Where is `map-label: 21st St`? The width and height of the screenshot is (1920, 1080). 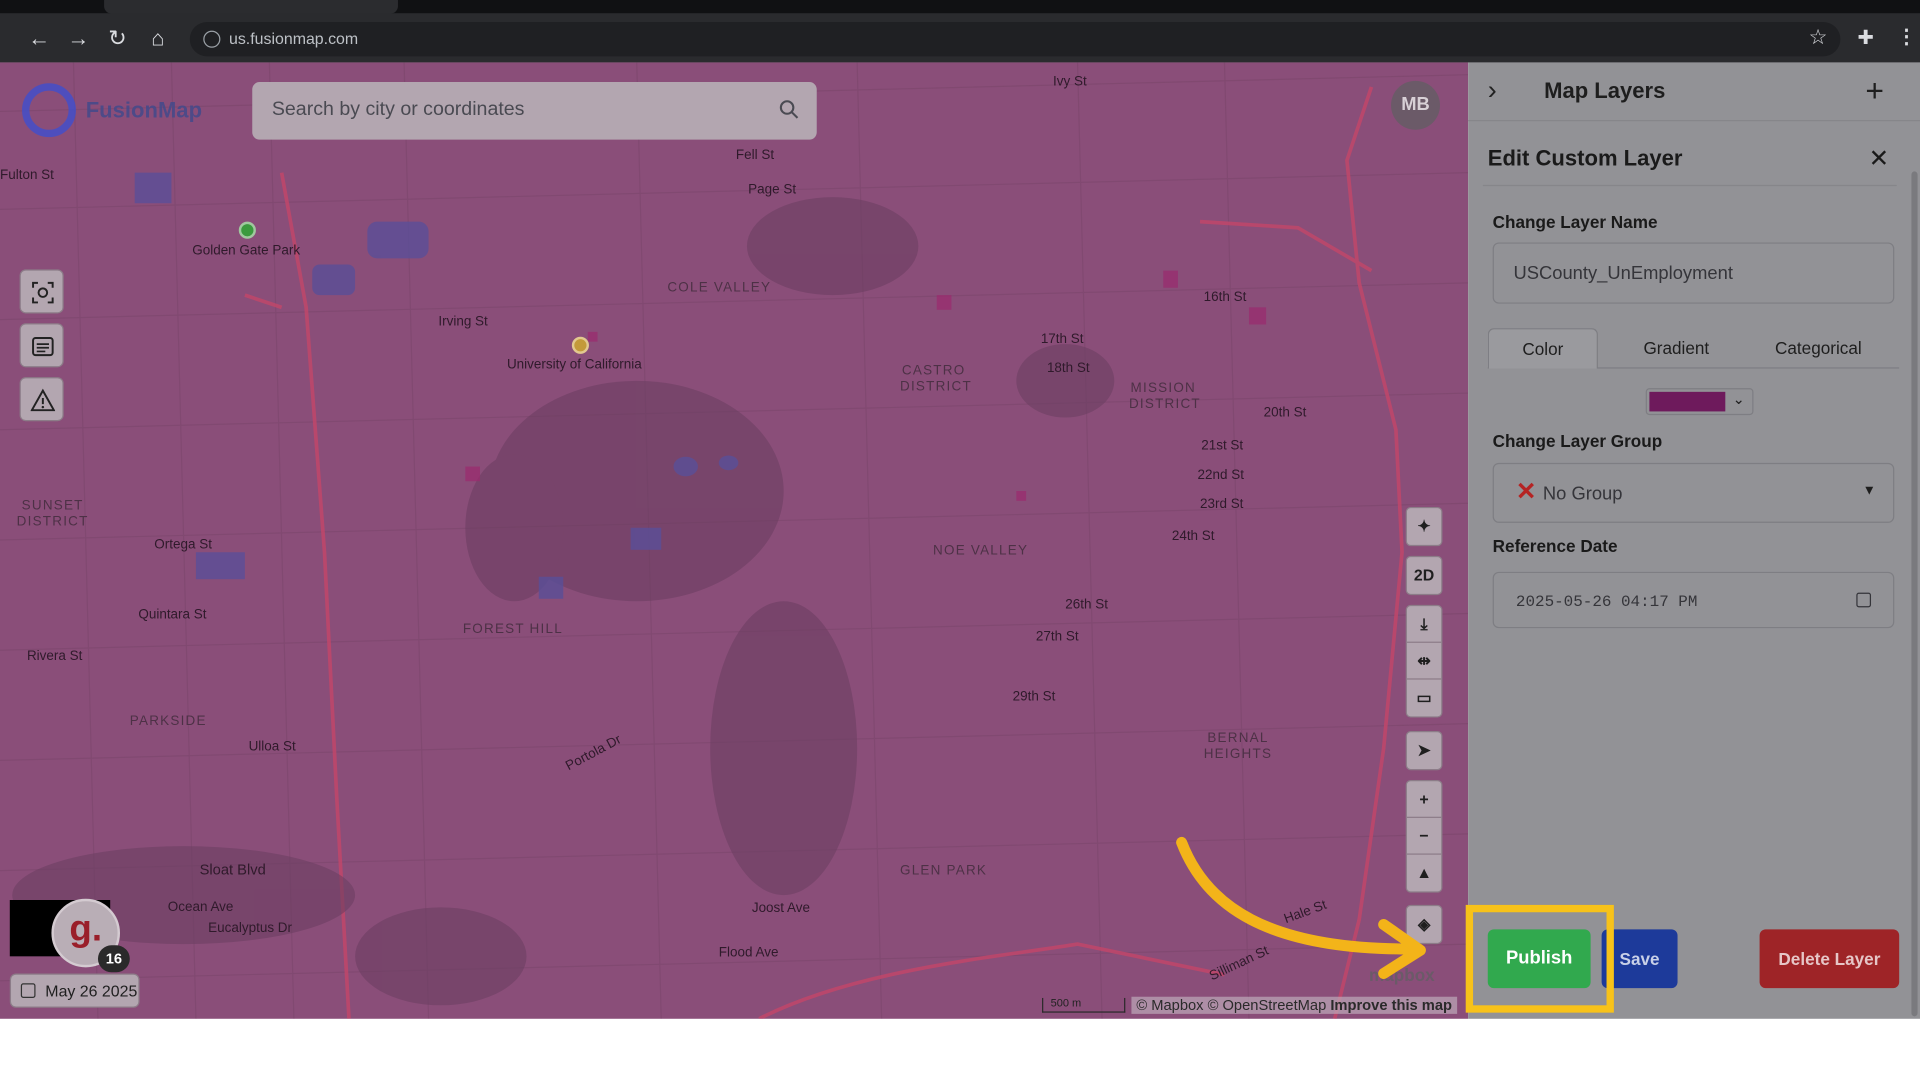 map-label: 21st St is located at coordinates (1222, 446).